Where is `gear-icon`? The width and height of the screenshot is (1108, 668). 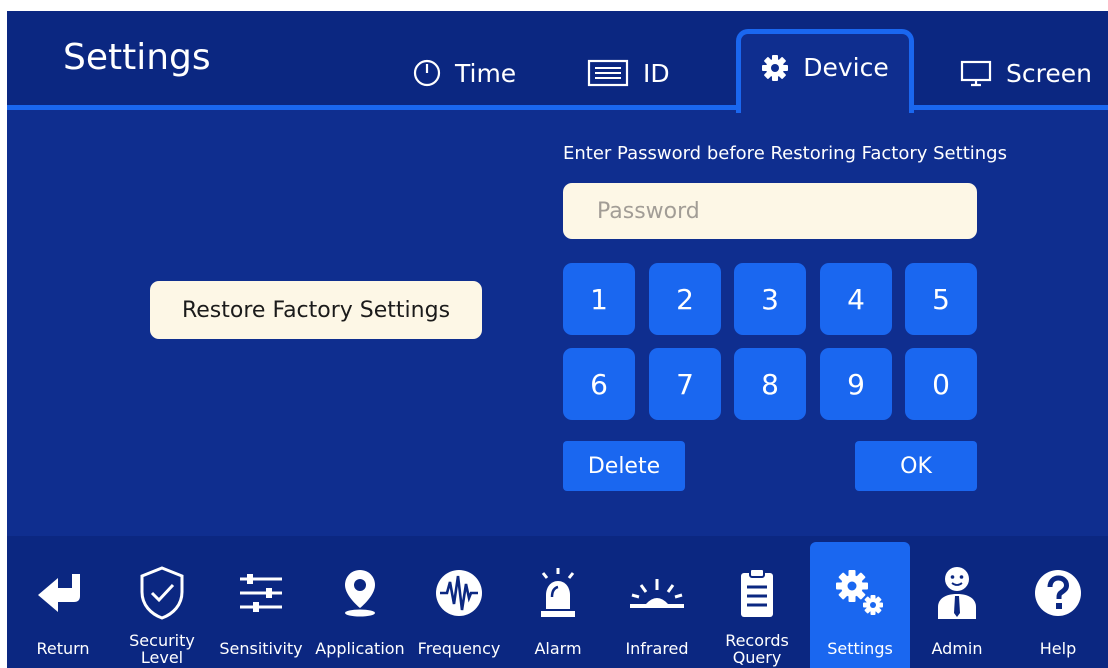
gear-icon is located at coordinates (775, 68).